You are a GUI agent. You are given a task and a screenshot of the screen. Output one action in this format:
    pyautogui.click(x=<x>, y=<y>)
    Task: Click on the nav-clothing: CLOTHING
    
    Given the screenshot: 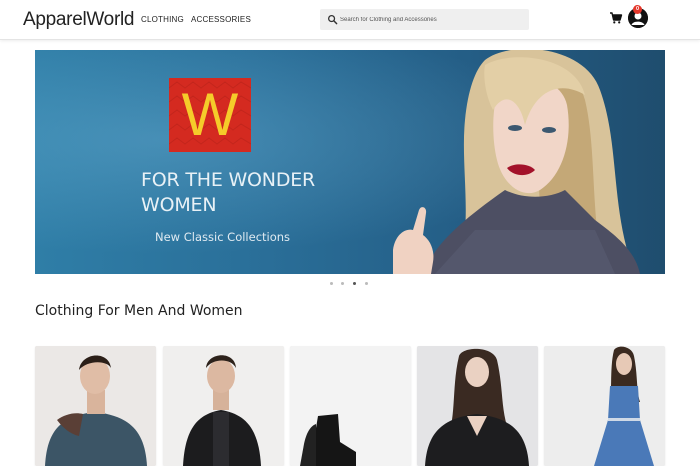 What is the action you would take?
    pyautogui.click(x=162, y=19)
    